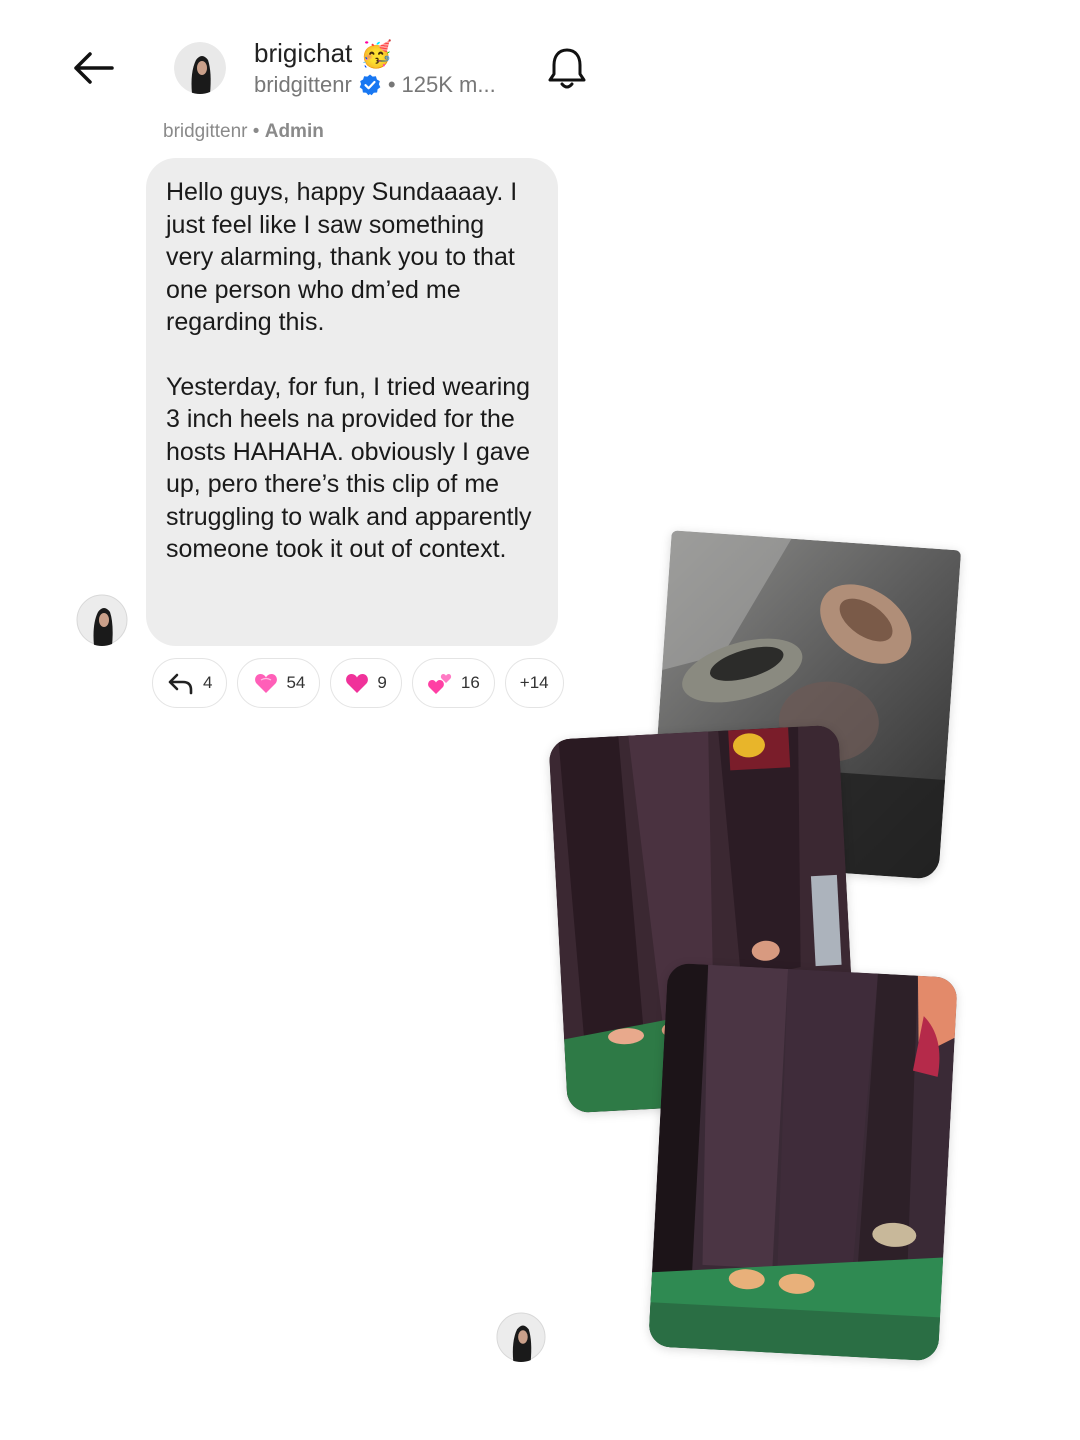 This screenshot has width=1080, height=1440. I want to click on photo-heels-standing, so click(803, 1162).